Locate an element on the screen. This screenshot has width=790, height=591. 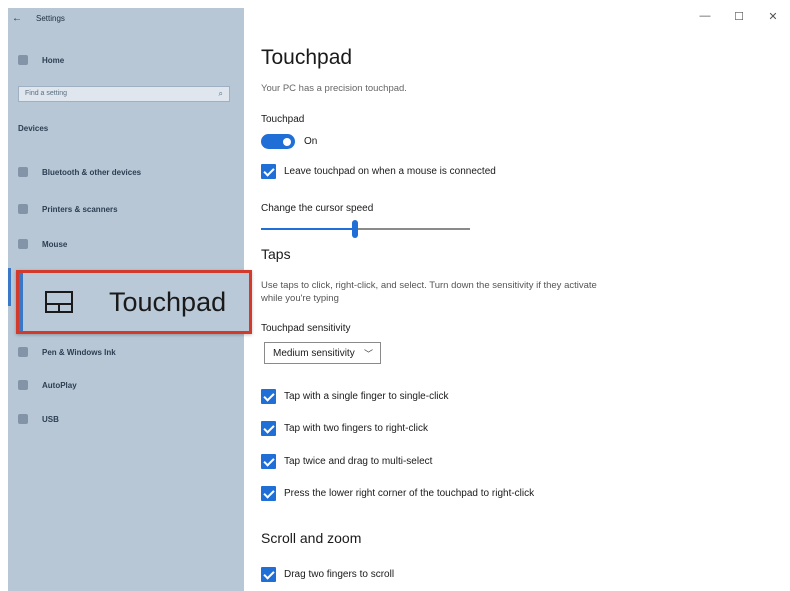
toggle-state: On is located at coordinates (311, 141).